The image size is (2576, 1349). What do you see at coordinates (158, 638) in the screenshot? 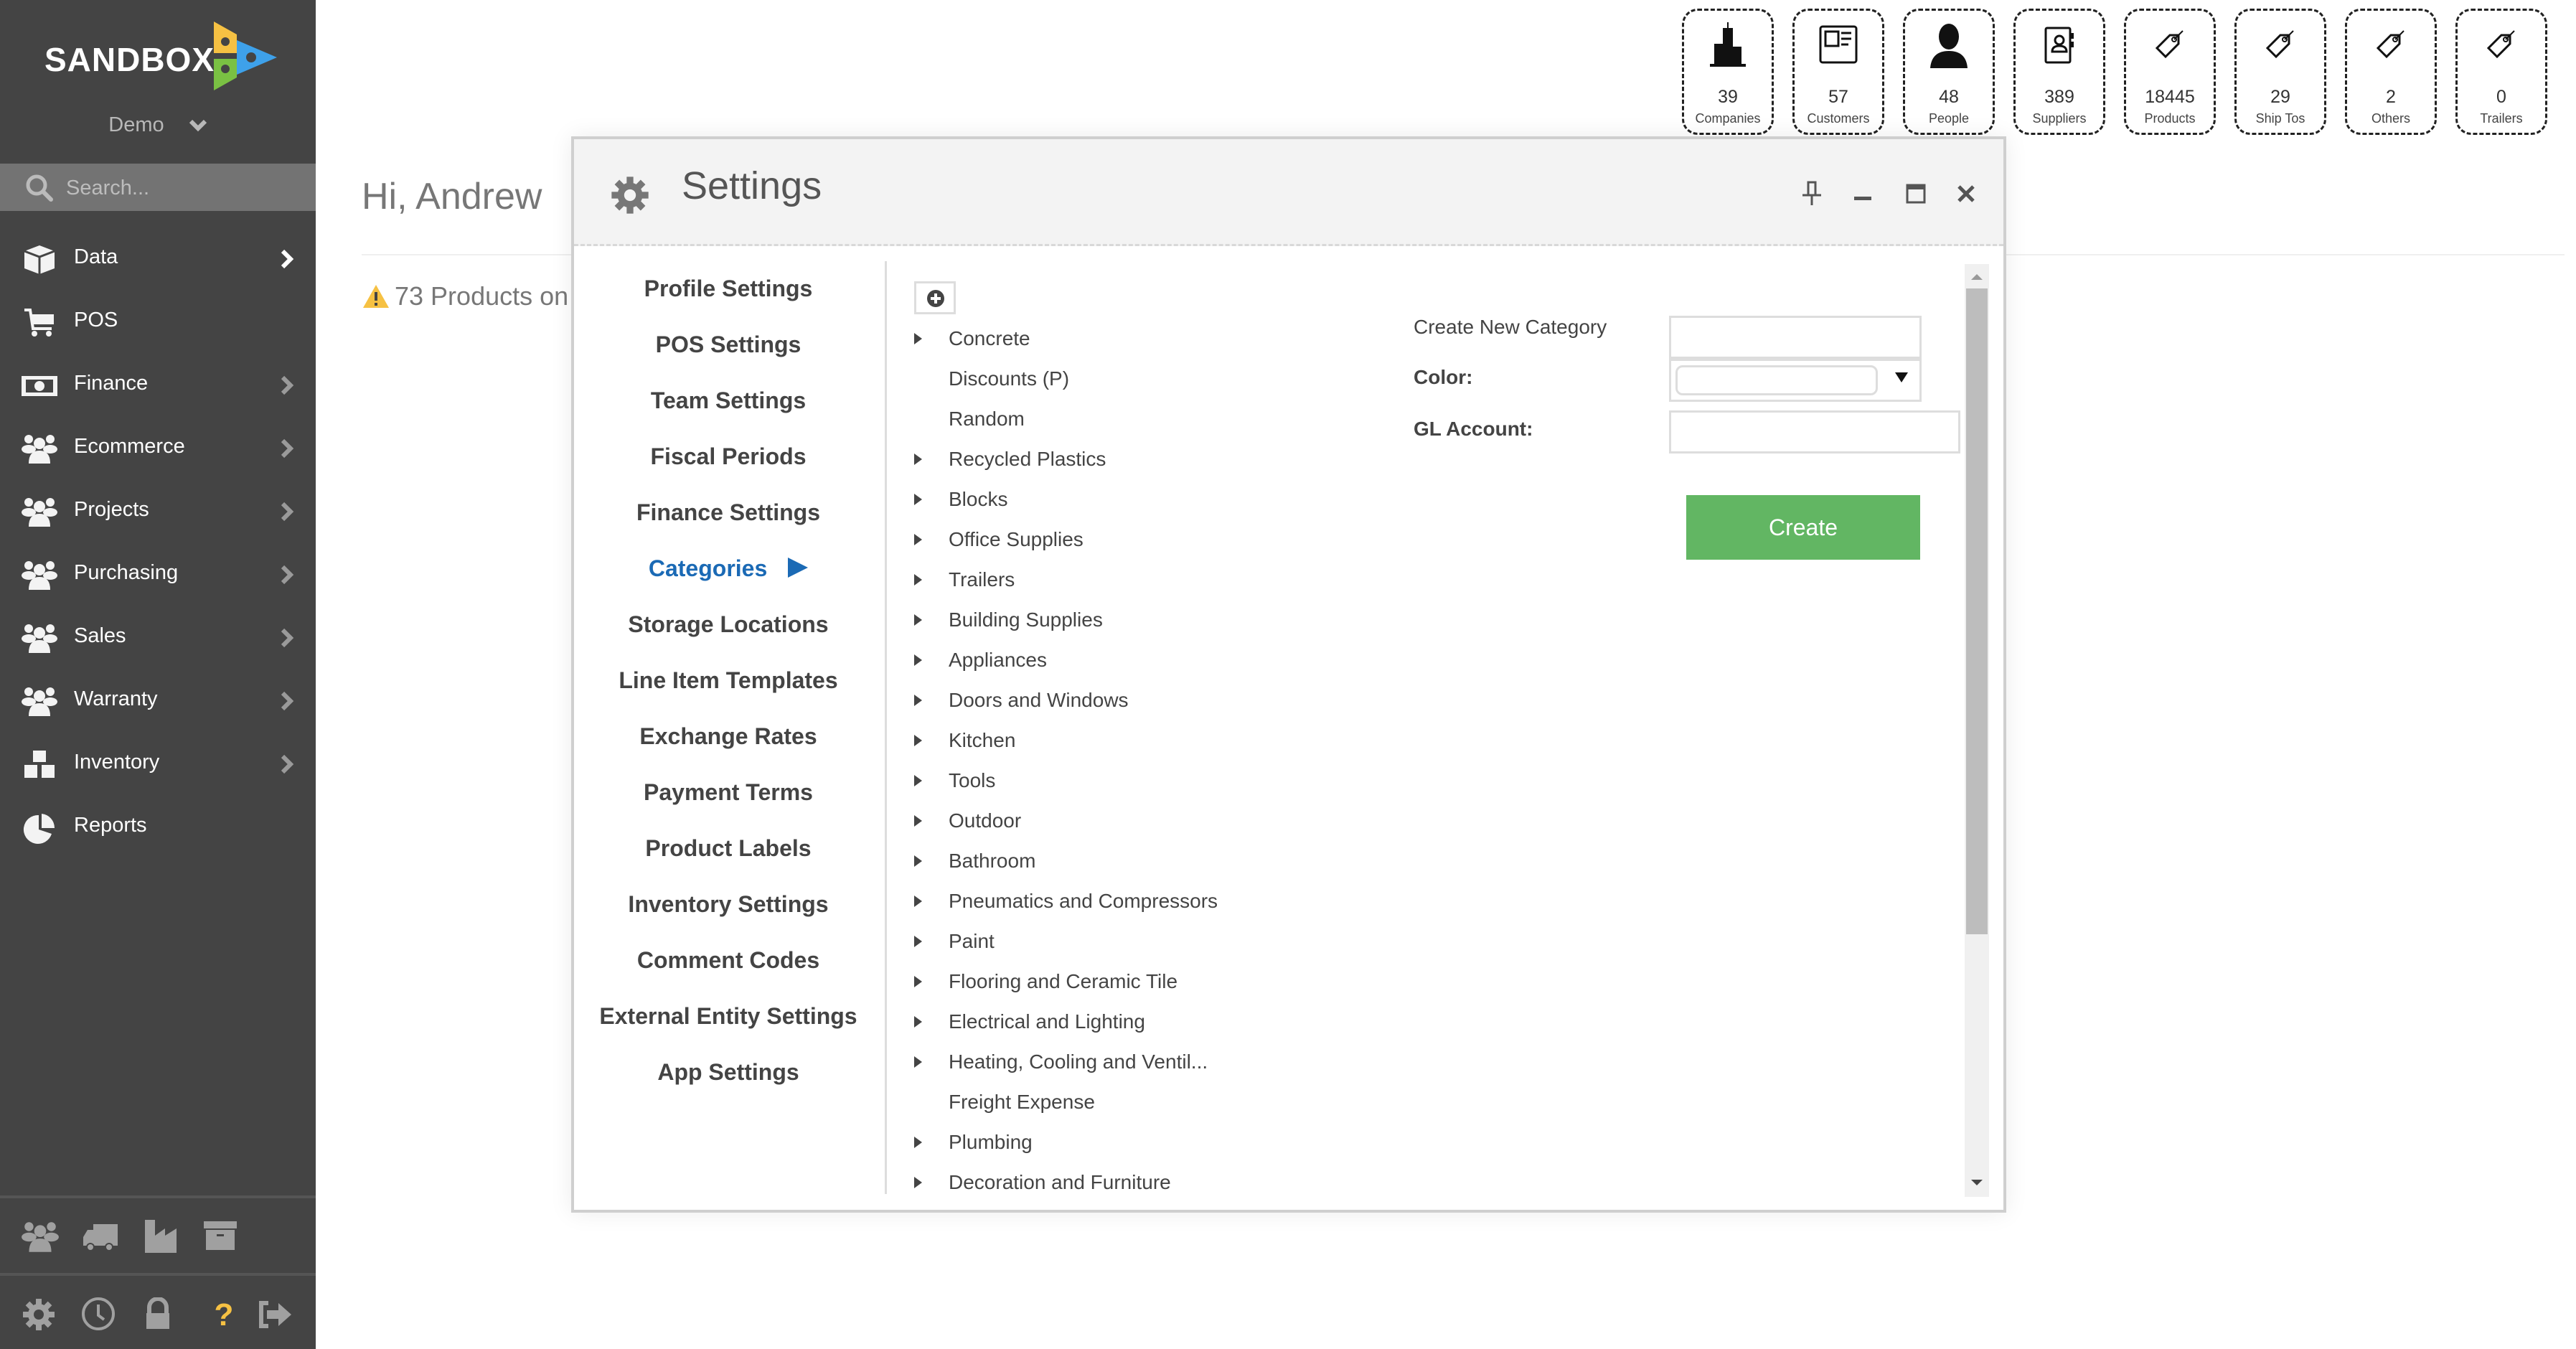
I see `sidebar-item-sales: Sales` at bounding box center [158, 638].